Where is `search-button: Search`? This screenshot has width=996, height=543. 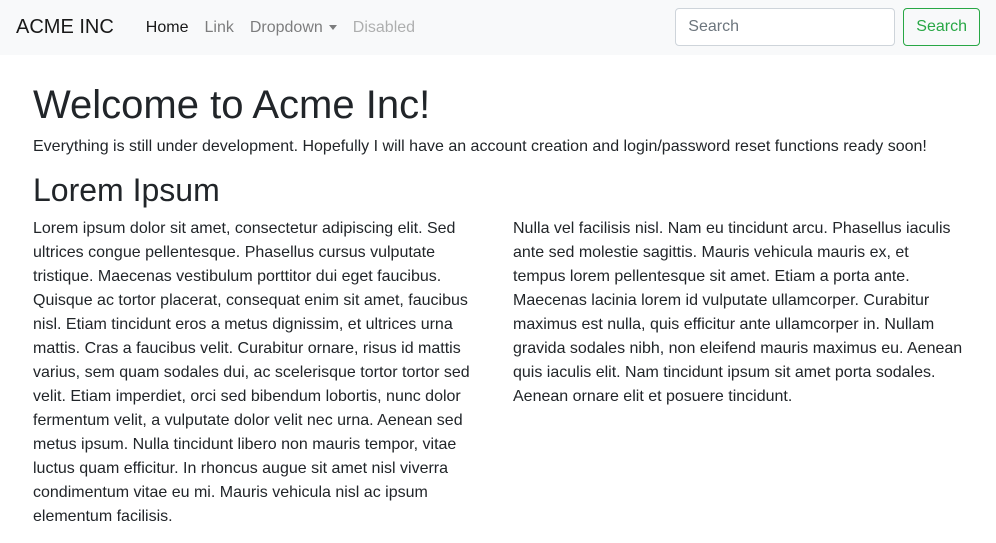 search-button: Search is located at coordinates (941, 27).